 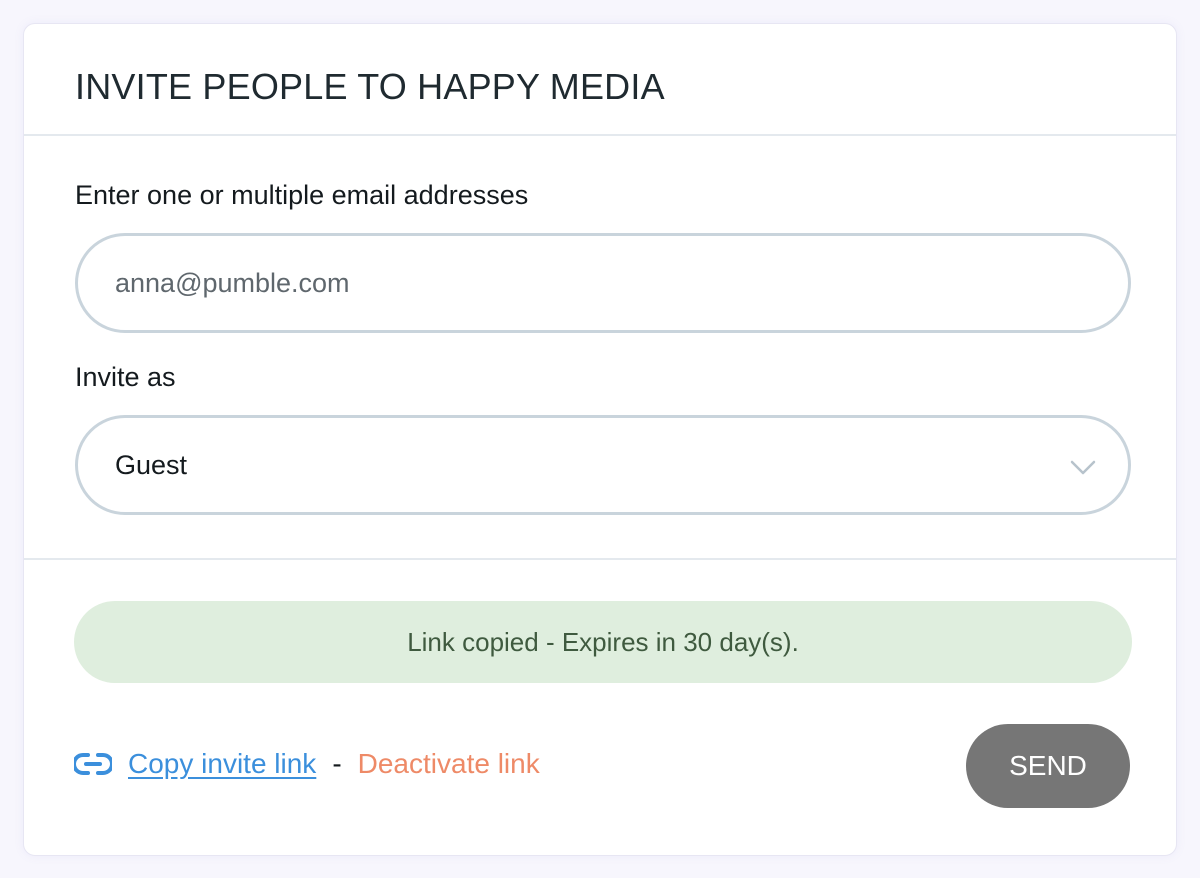 What do you see at coordinates (1048, 766) in the screenshot?
I see `send-button: SEND` at bounding box center [1048, 766].